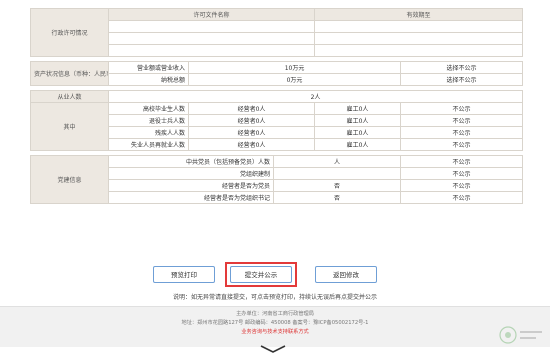  I want to click on within-row: 其中 高校毕业生人数 经营者0人 雇工0人 不公示, so click(277, 126).